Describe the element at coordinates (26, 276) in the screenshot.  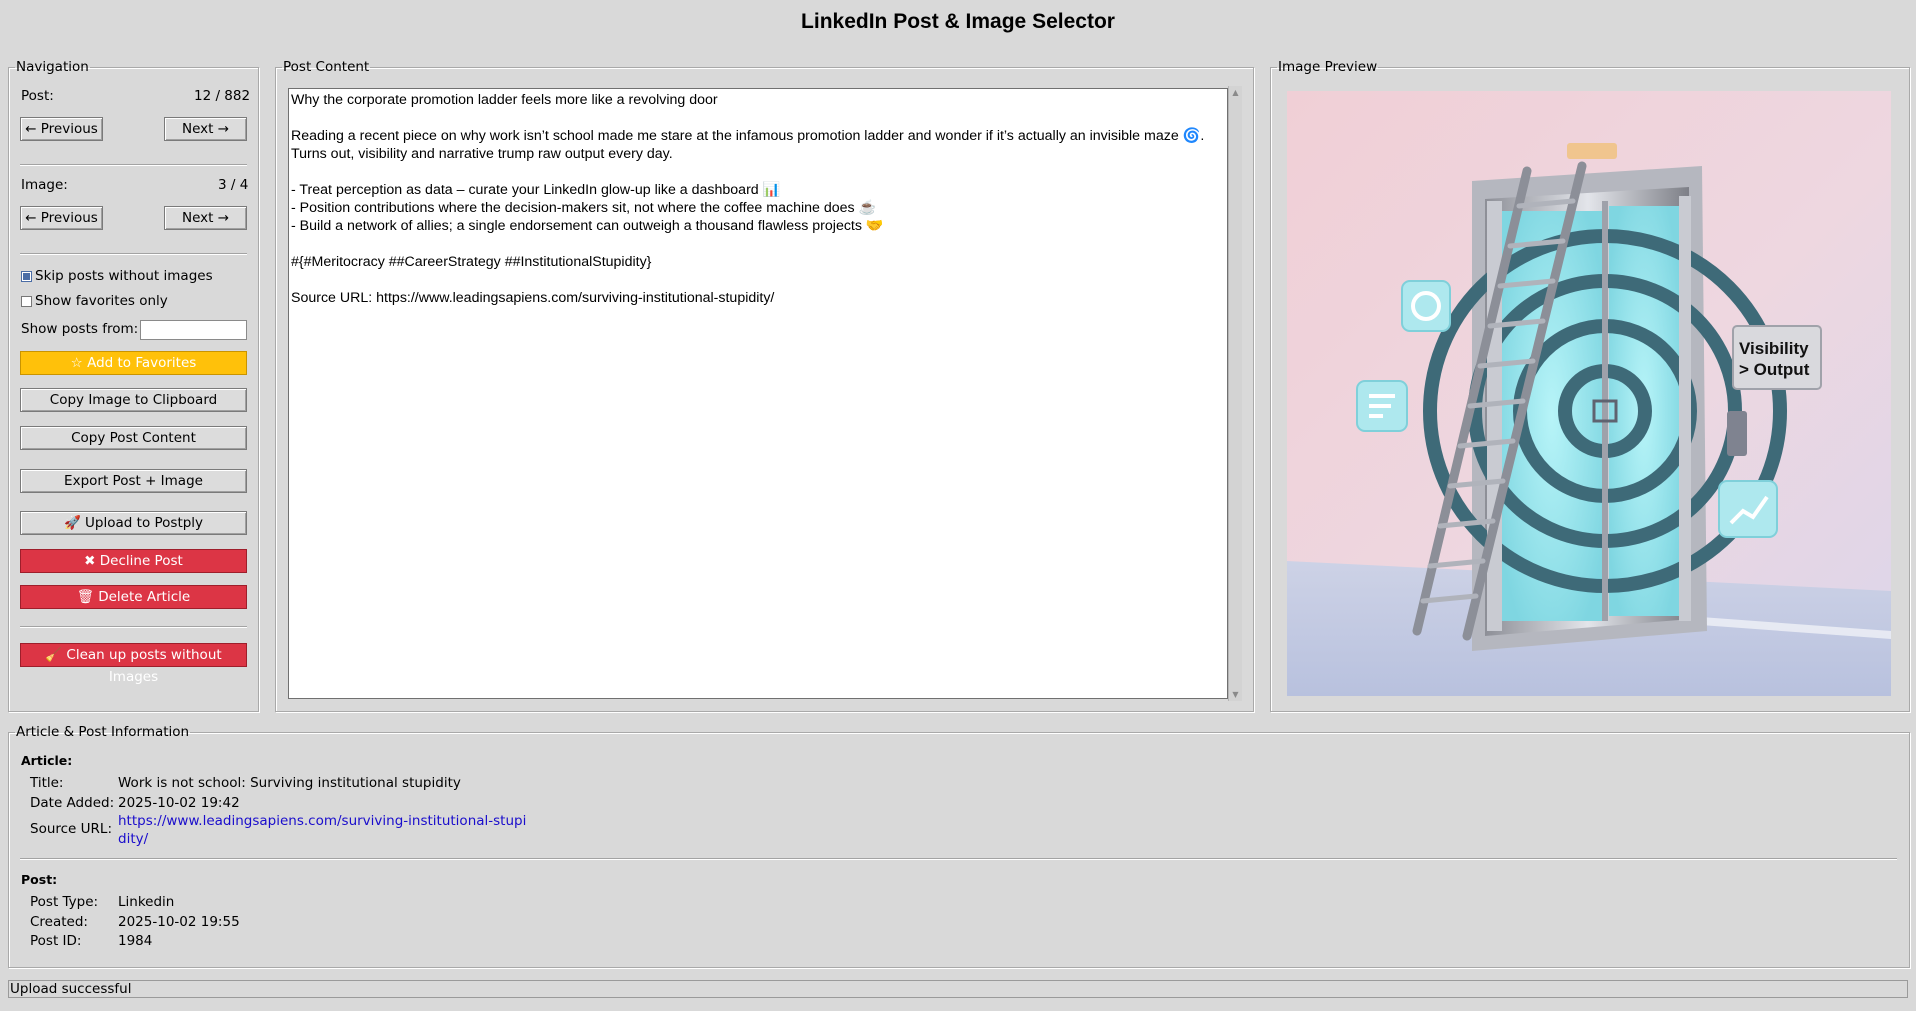
I see `skip-posts-checkbox` at that location.